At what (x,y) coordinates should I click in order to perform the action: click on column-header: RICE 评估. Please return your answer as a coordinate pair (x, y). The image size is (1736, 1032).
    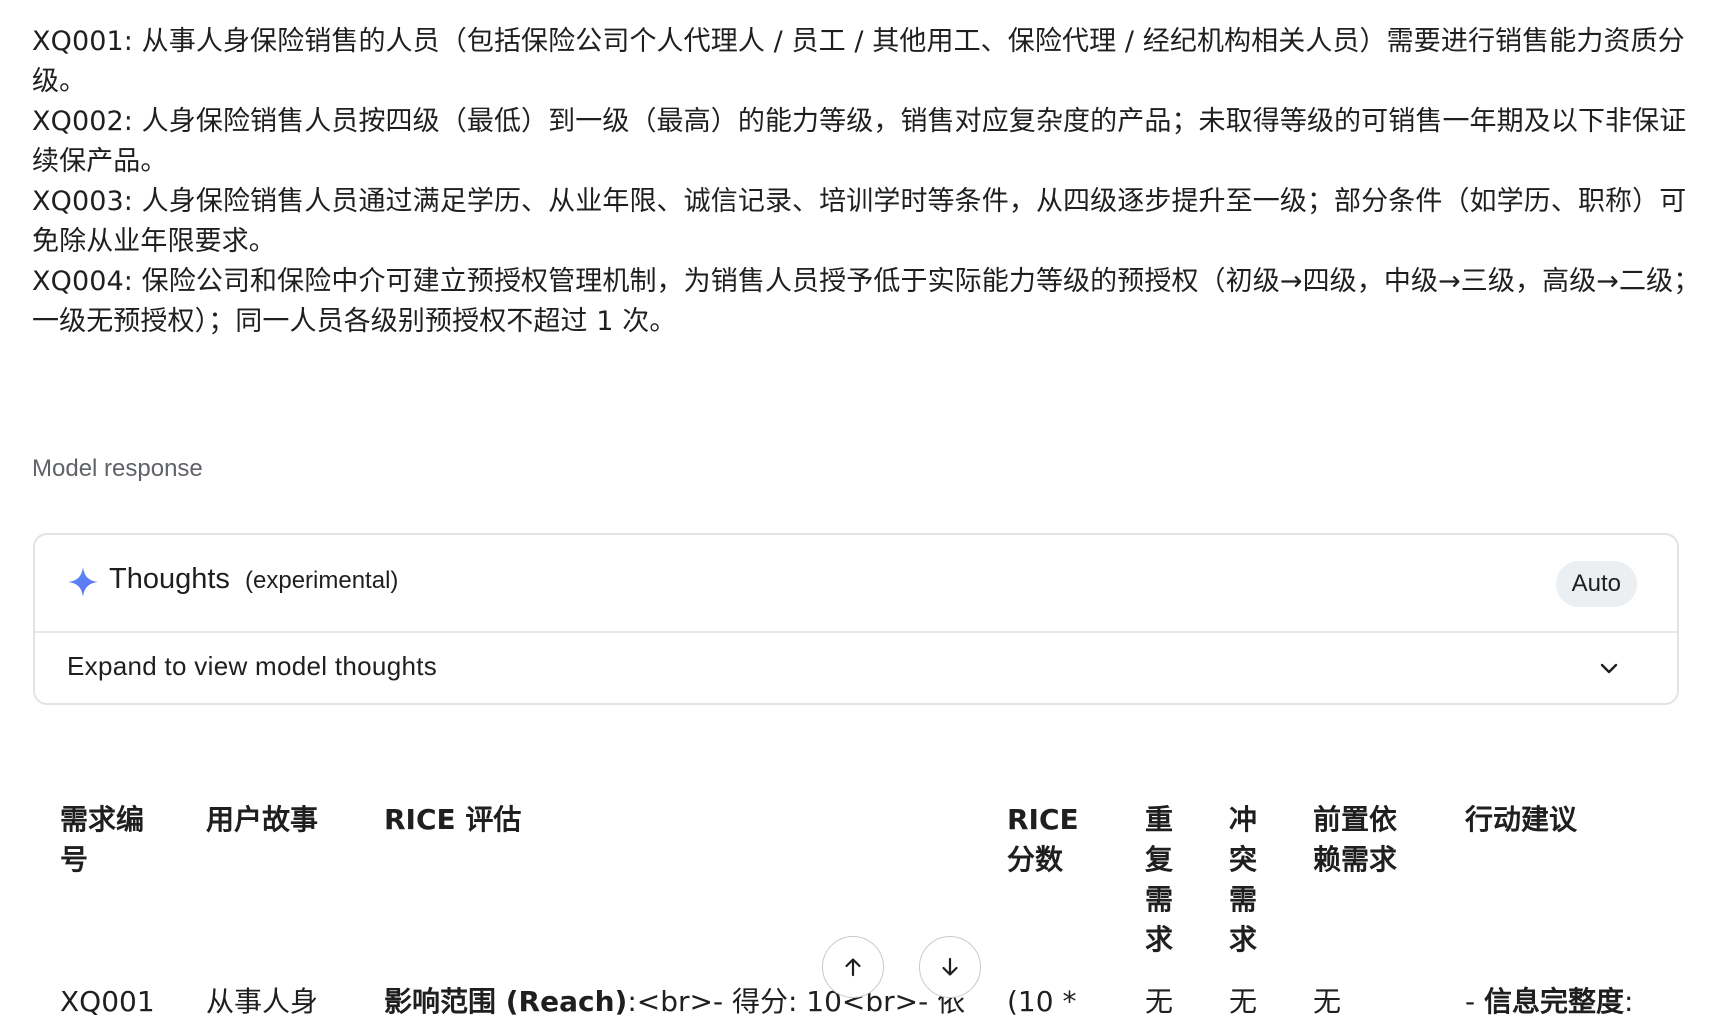
    Looking at the image, I should click on (453, 819).